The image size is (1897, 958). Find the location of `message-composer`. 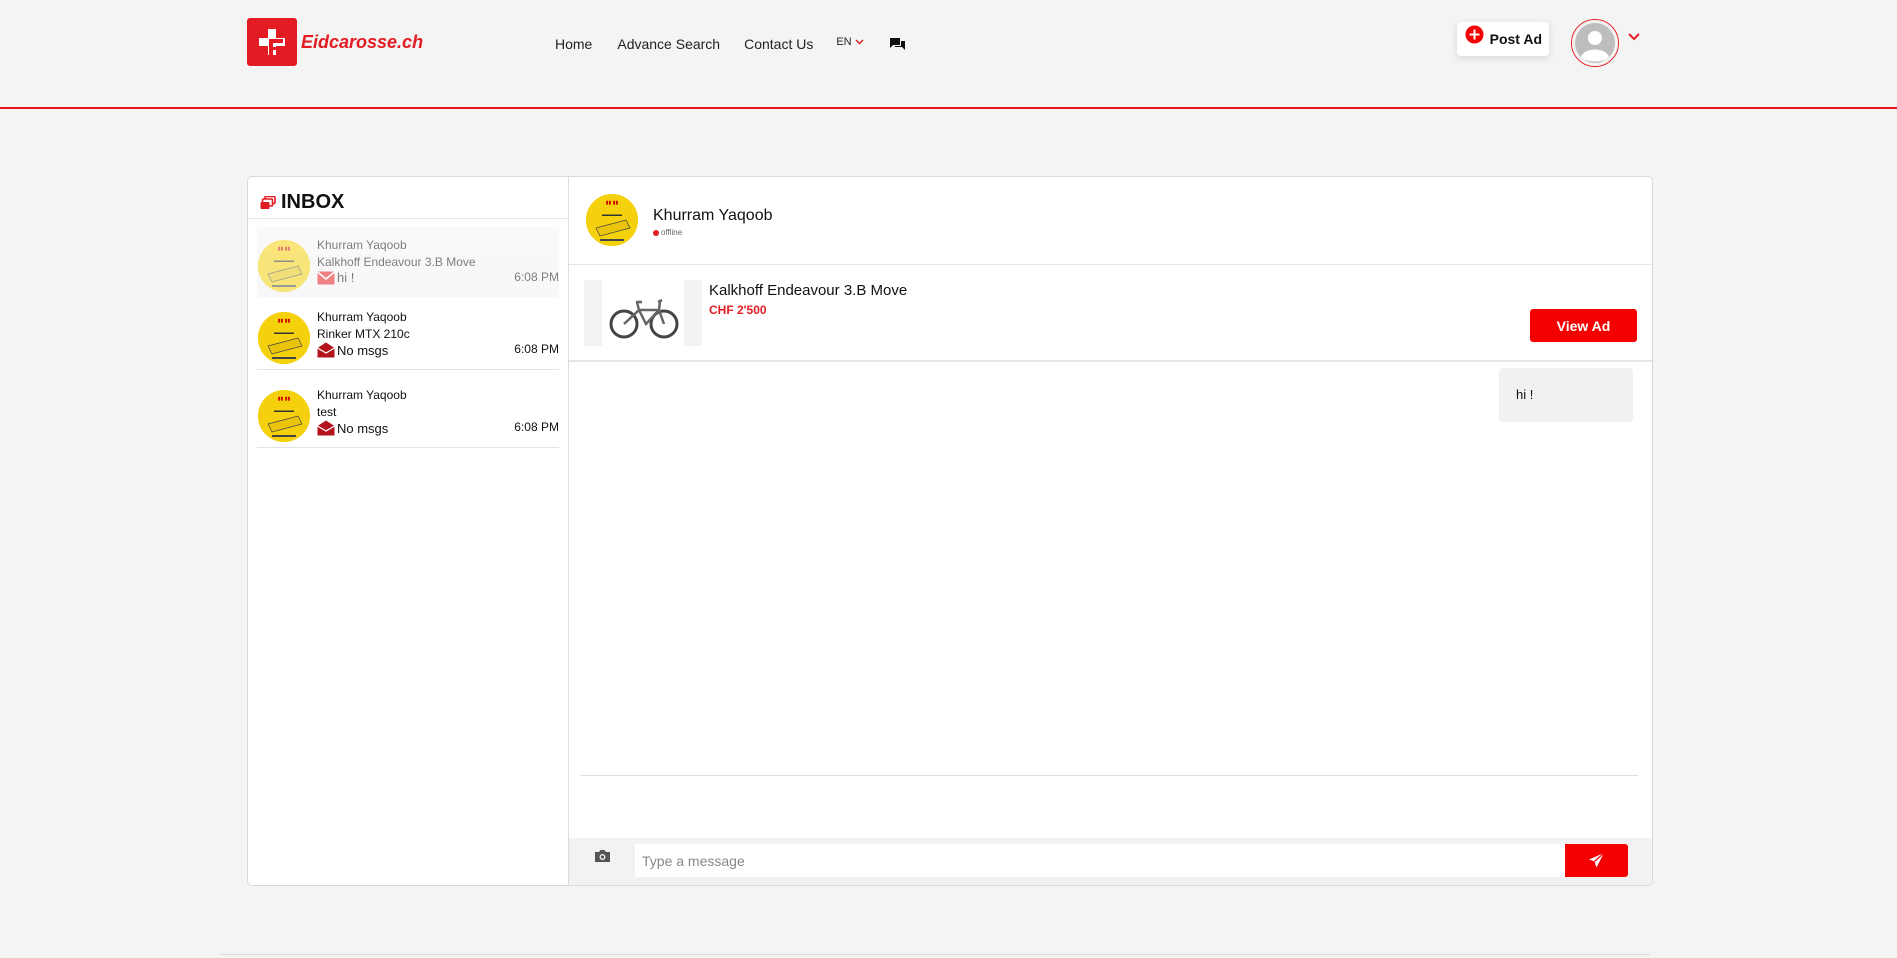

message-composer is located at coordinates (1110, 861).